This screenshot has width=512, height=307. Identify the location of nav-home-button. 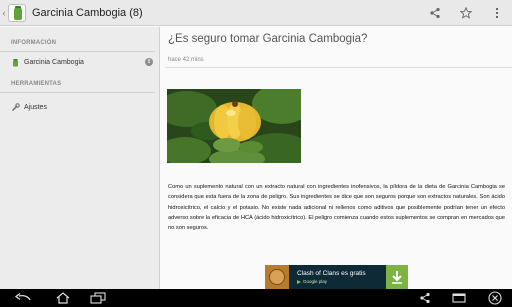
(63, 298).